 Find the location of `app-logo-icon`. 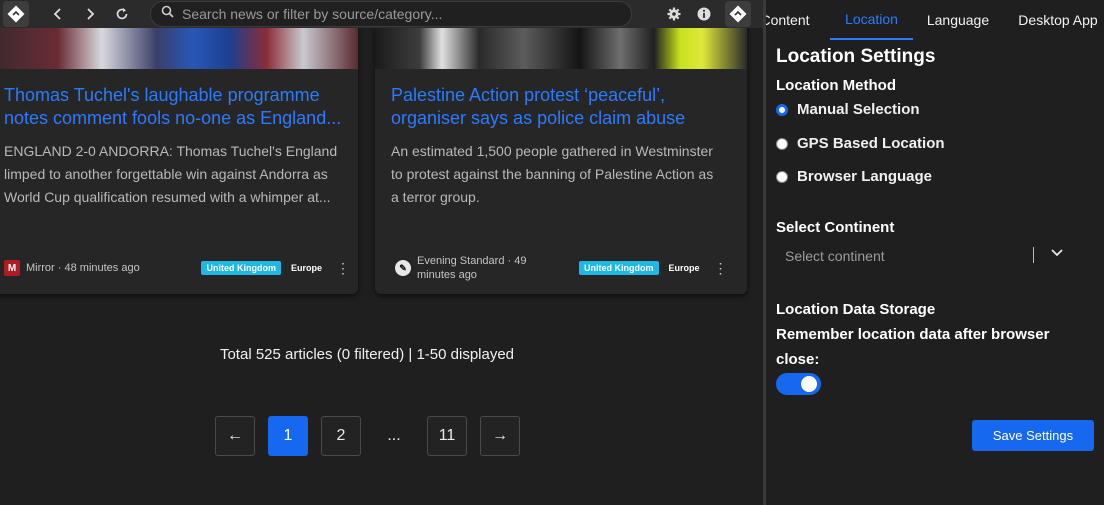

app-logo-icon is located at coordinates (16, 14).